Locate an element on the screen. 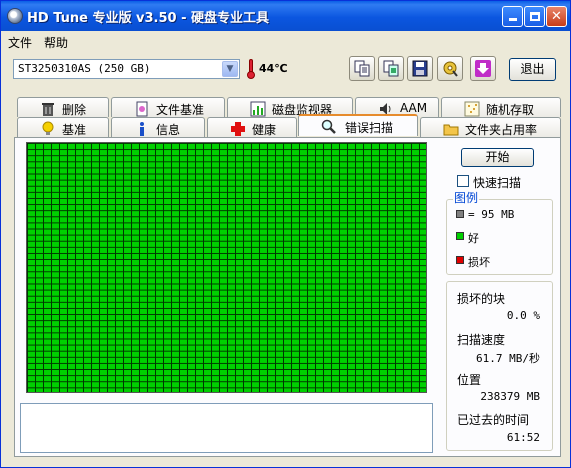  drive-select-value: ST3250310AS (250 GB) is located at coordinates (84, 68).